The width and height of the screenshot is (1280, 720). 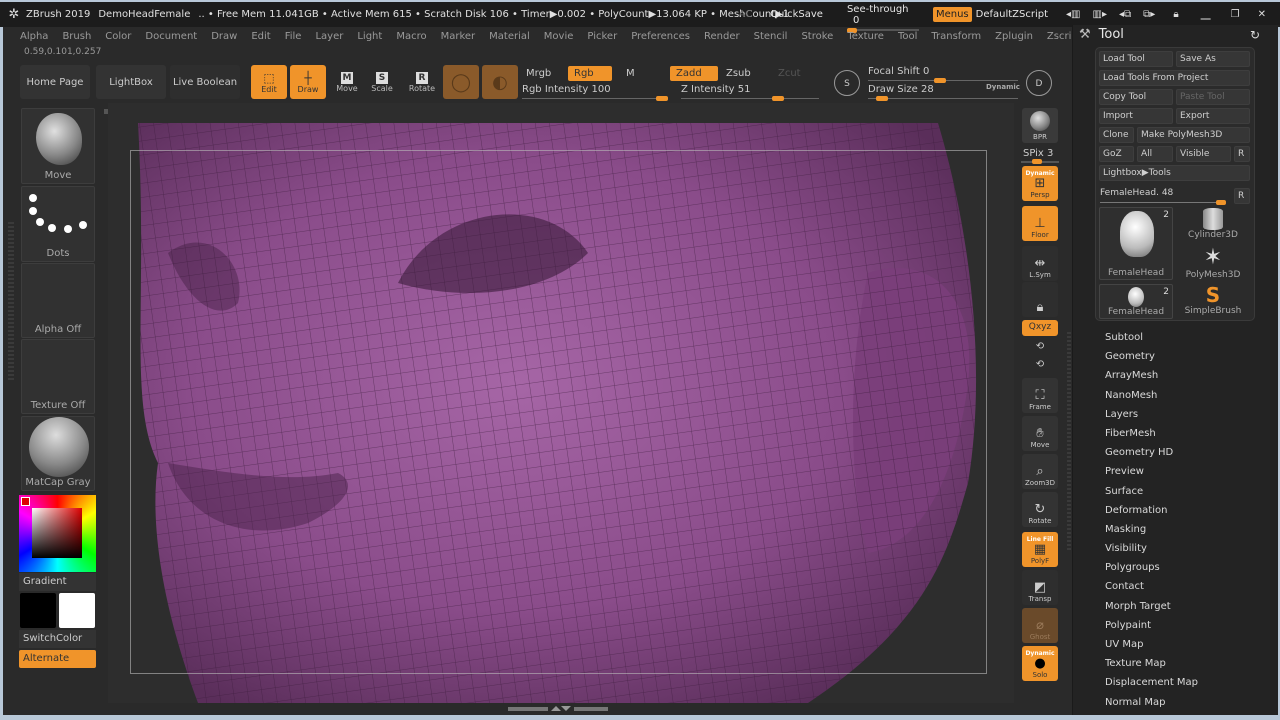 I want to click on current-tool-slider: FemaleHead. 48, so click(x=1136, y=193).